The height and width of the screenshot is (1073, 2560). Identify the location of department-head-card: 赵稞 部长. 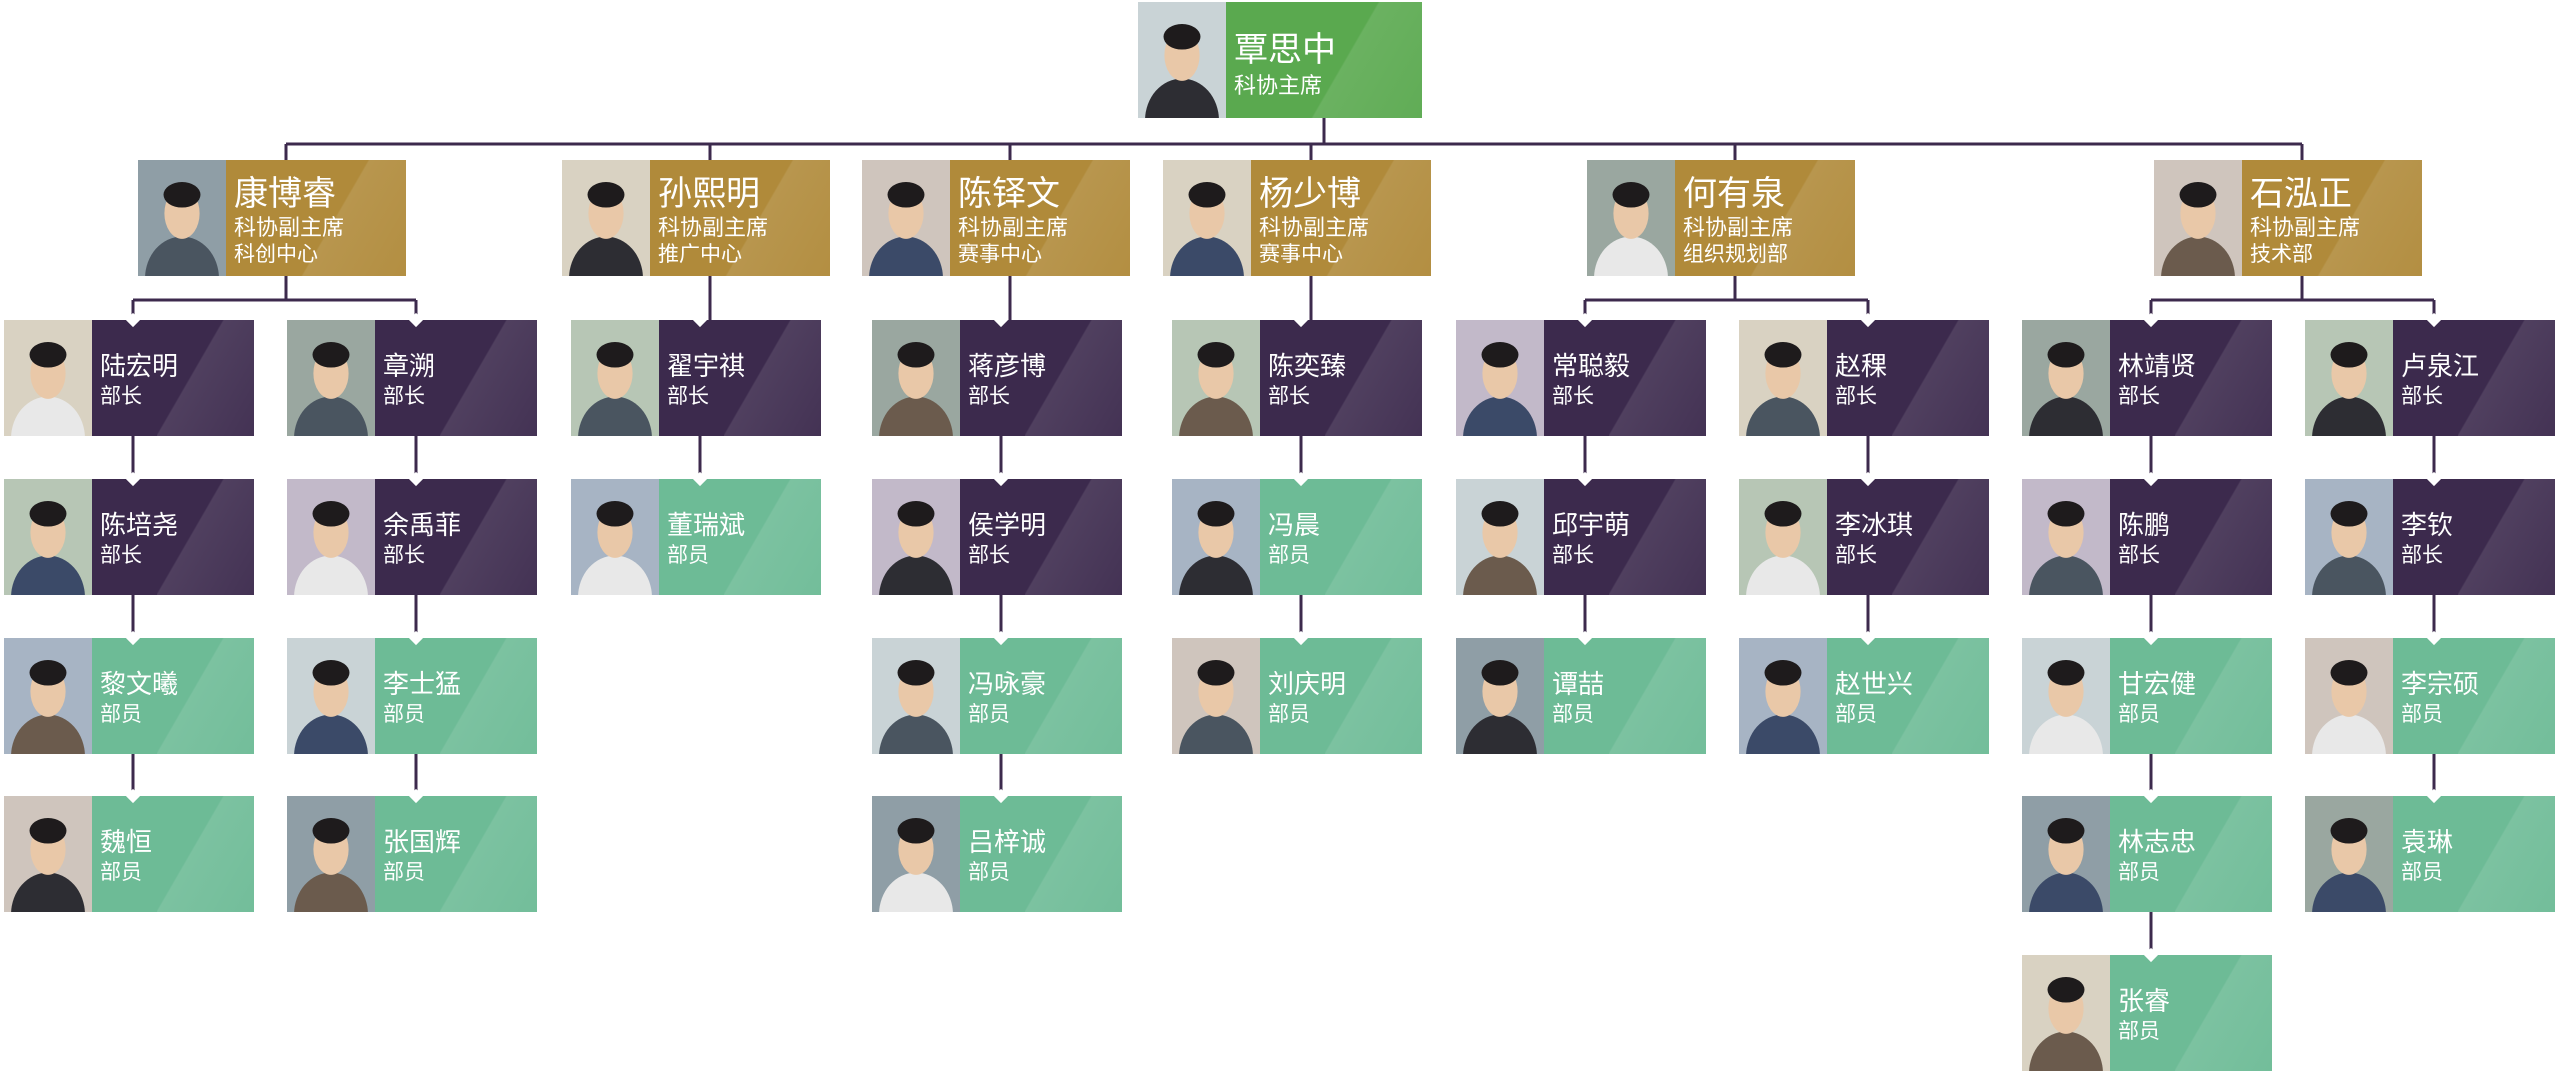
(1864, 378).